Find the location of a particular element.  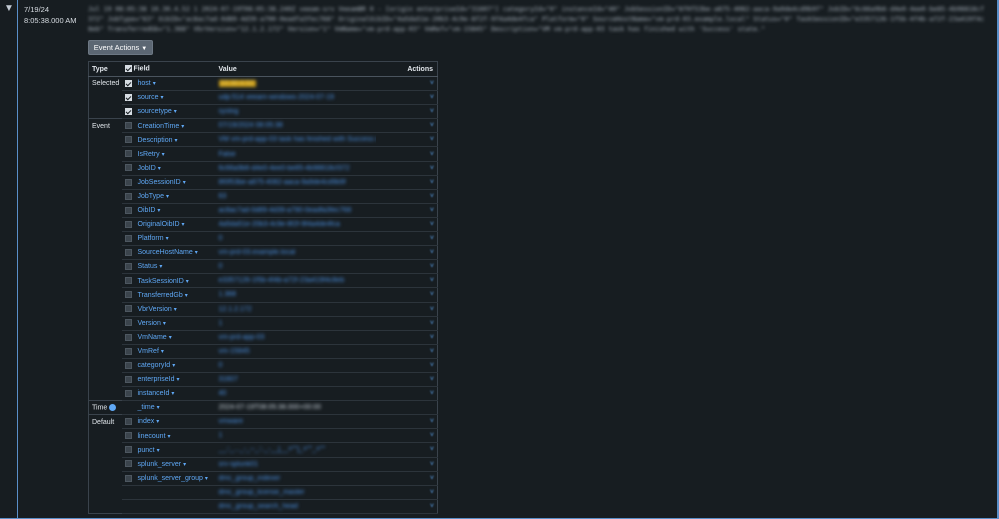

row-value: 63 is located at coordinates (295, 196).